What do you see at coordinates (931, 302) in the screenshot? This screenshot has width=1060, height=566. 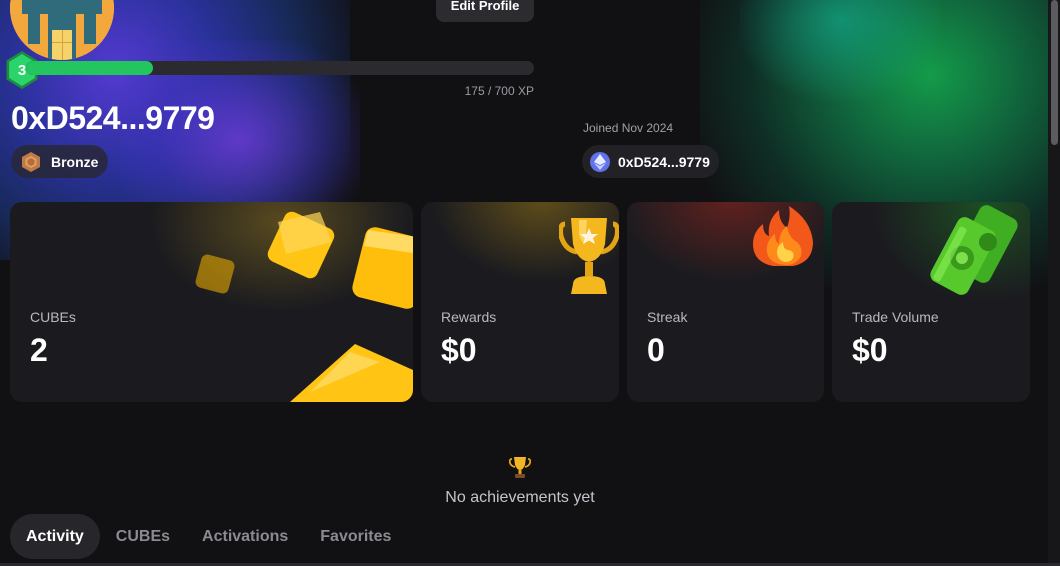 I see `stat-card-trade-volume: Trade Volume $0` at bounding box center [931, 302].